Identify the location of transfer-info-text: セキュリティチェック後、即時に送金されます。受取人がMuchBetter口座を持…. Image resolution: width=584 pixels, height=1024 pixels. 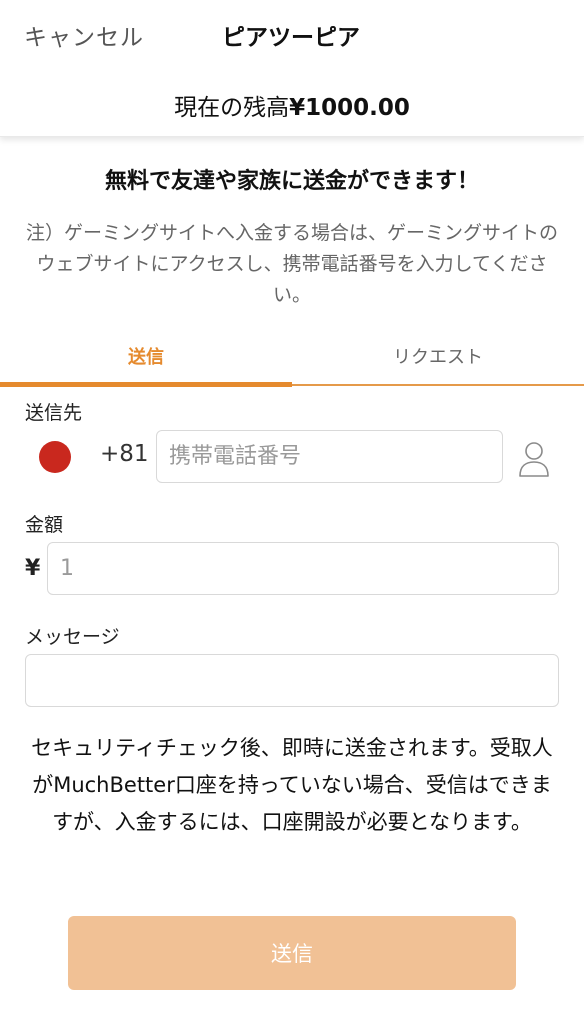
(292, 785).